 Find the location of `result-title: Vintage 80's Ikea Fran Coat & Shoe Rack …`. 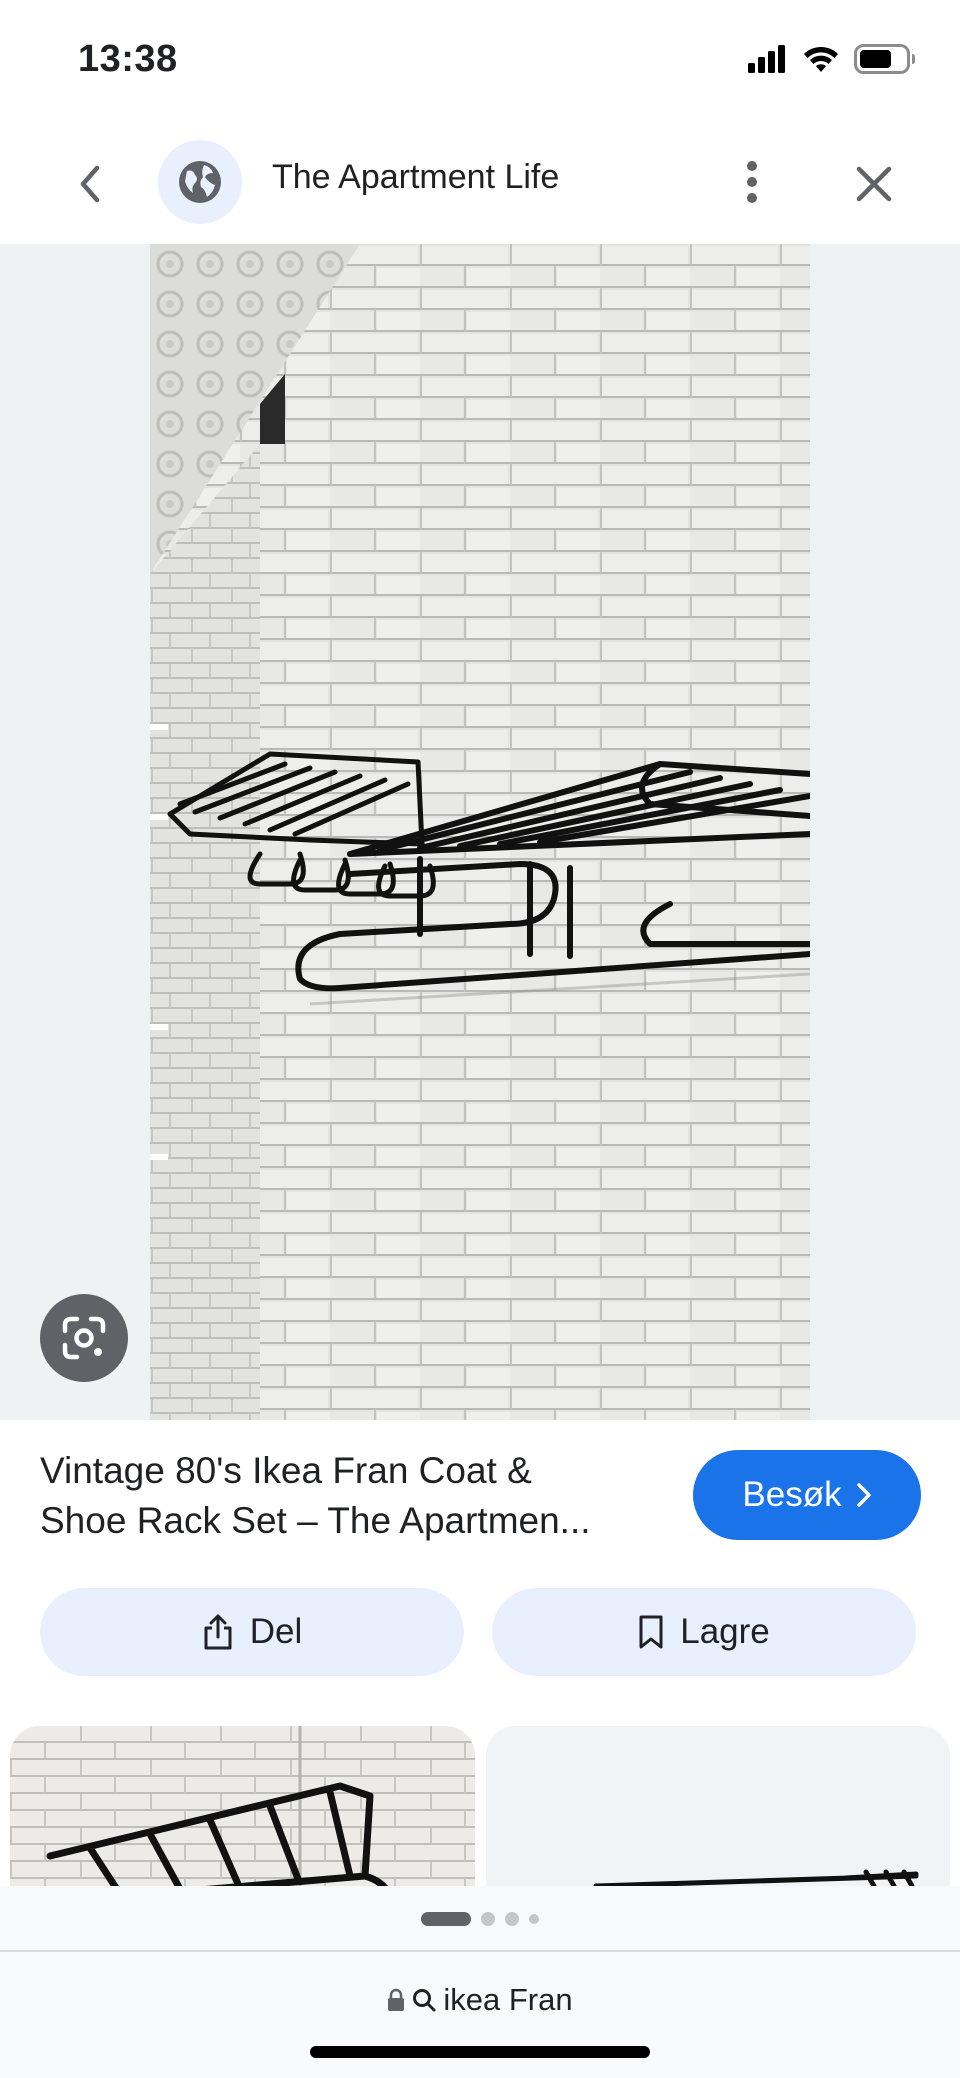

result-title: Vintage 80's Ikea Fran Coat & Shoe Rack … is located at coordinates (360, 1496).